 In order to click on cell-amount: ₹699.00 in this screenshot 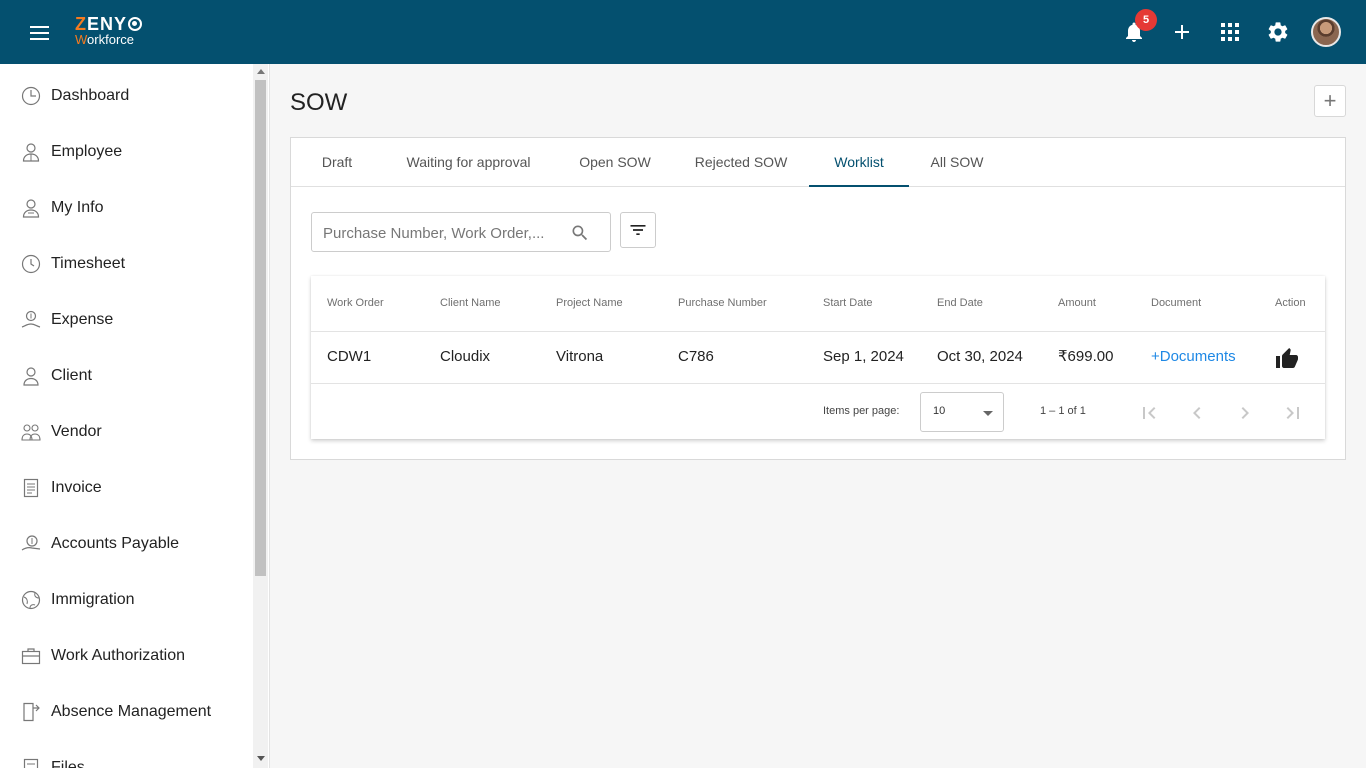, I will do `click(1086, 356)`.